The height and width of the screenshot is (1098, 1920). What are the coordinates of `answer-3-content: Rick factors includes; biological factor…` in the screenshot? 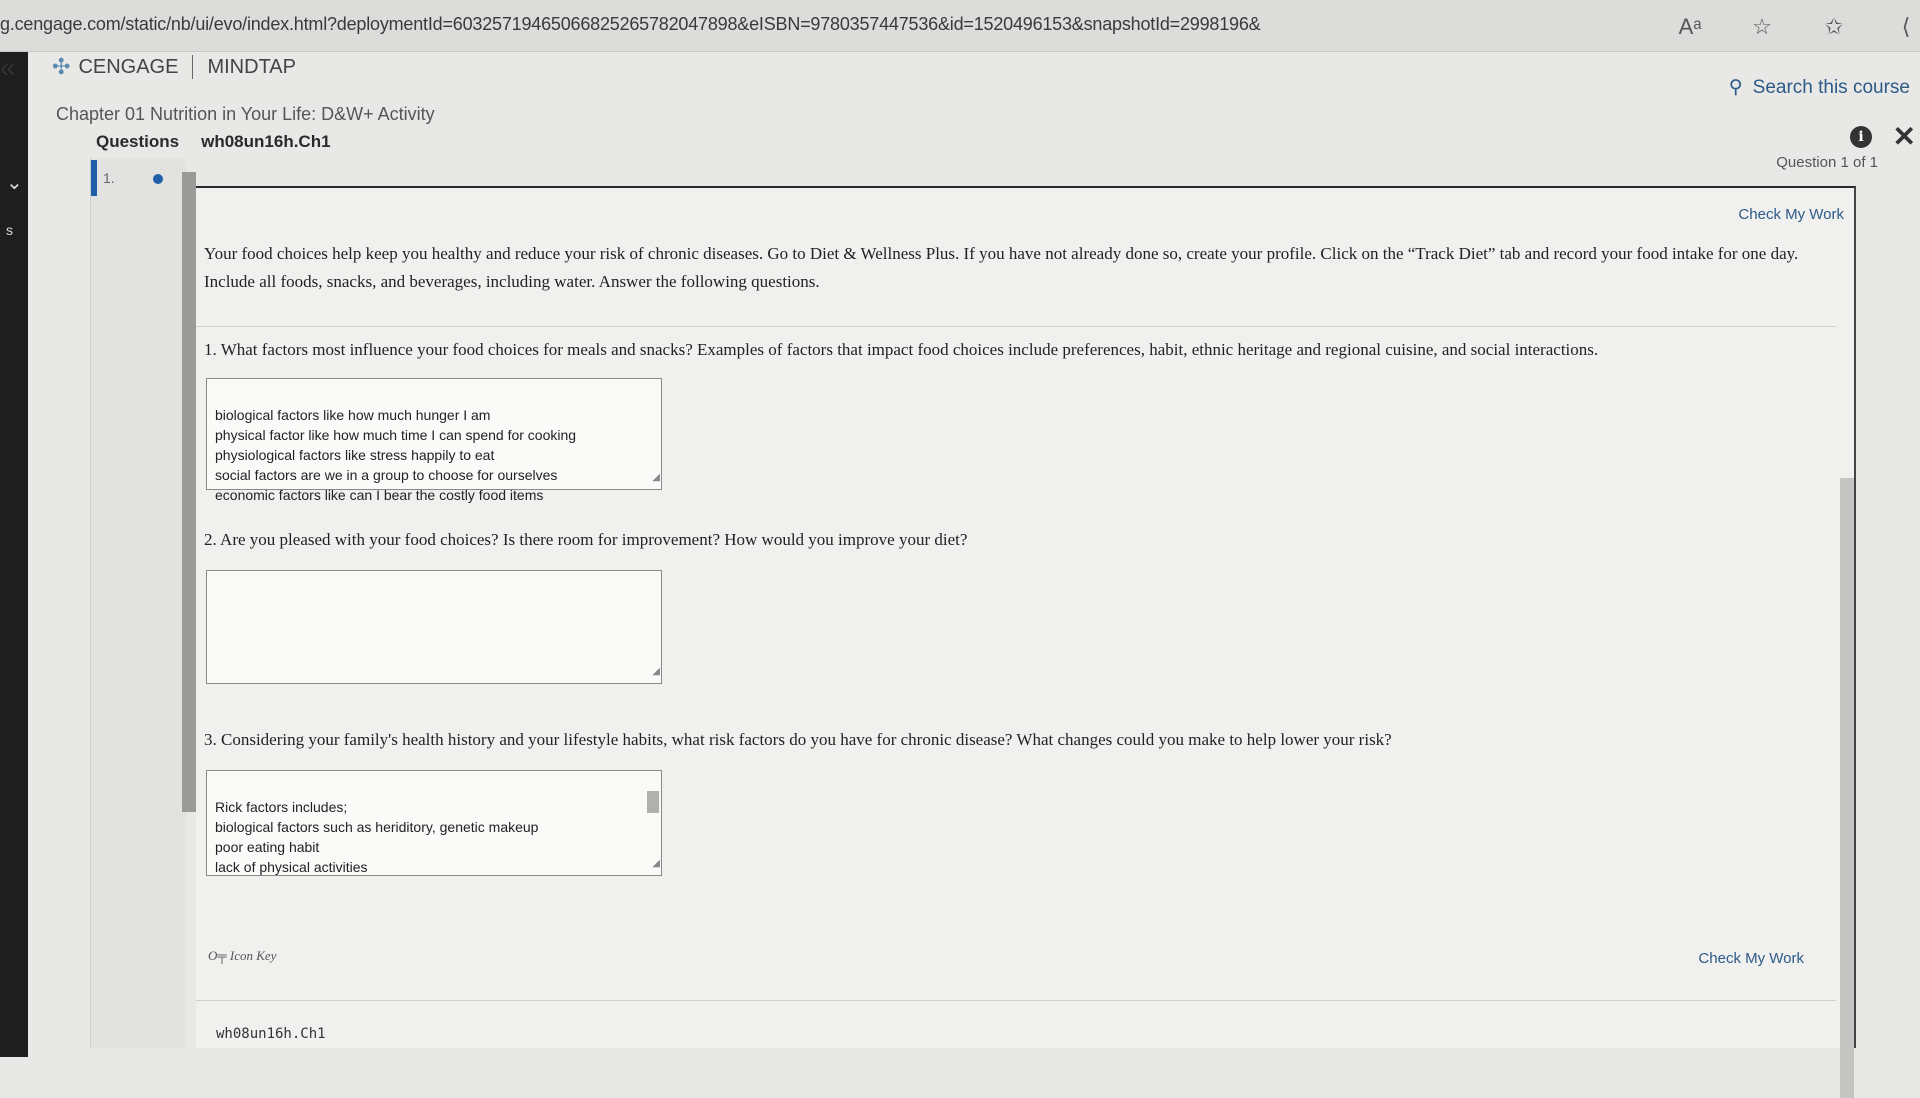 It's located at (377, 837).